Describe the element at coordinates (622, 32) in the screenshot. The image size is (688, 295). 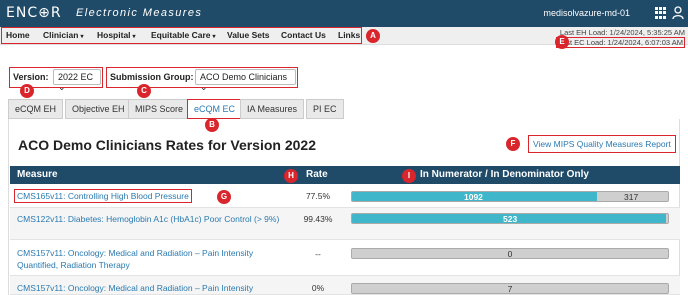
I see `last-eh-load: Last EH Load: 1/24/2024, 5:35:25 AM` at that location.